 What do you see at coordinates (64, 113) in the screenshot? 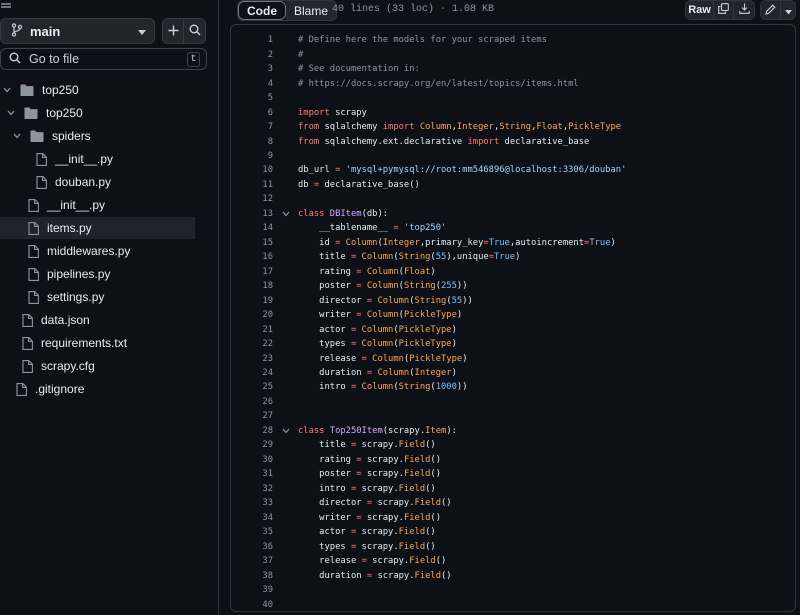
I see `tree-item-label: top250` at bounding box center [64, 113].